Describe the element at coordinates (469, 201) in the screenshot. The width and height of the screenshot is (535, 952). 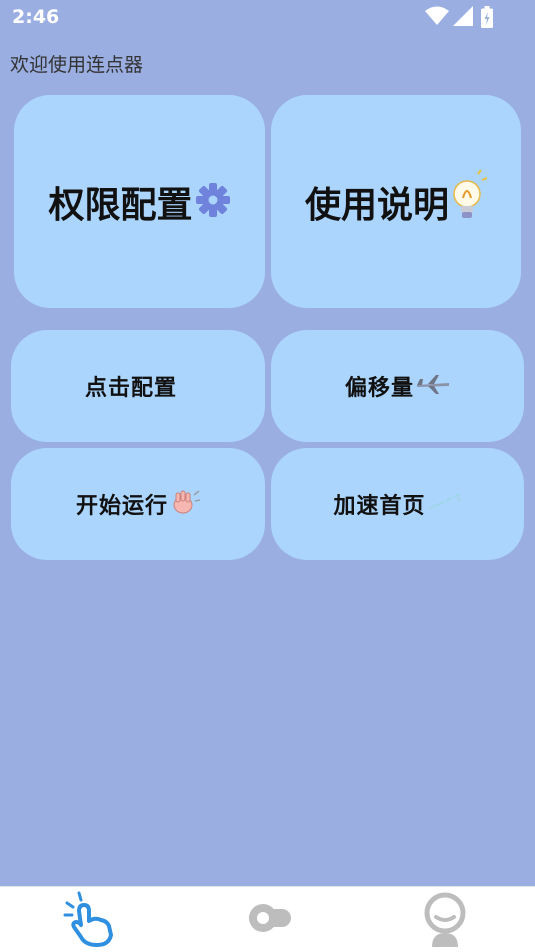
I see `lightbulb-icon` at that location.